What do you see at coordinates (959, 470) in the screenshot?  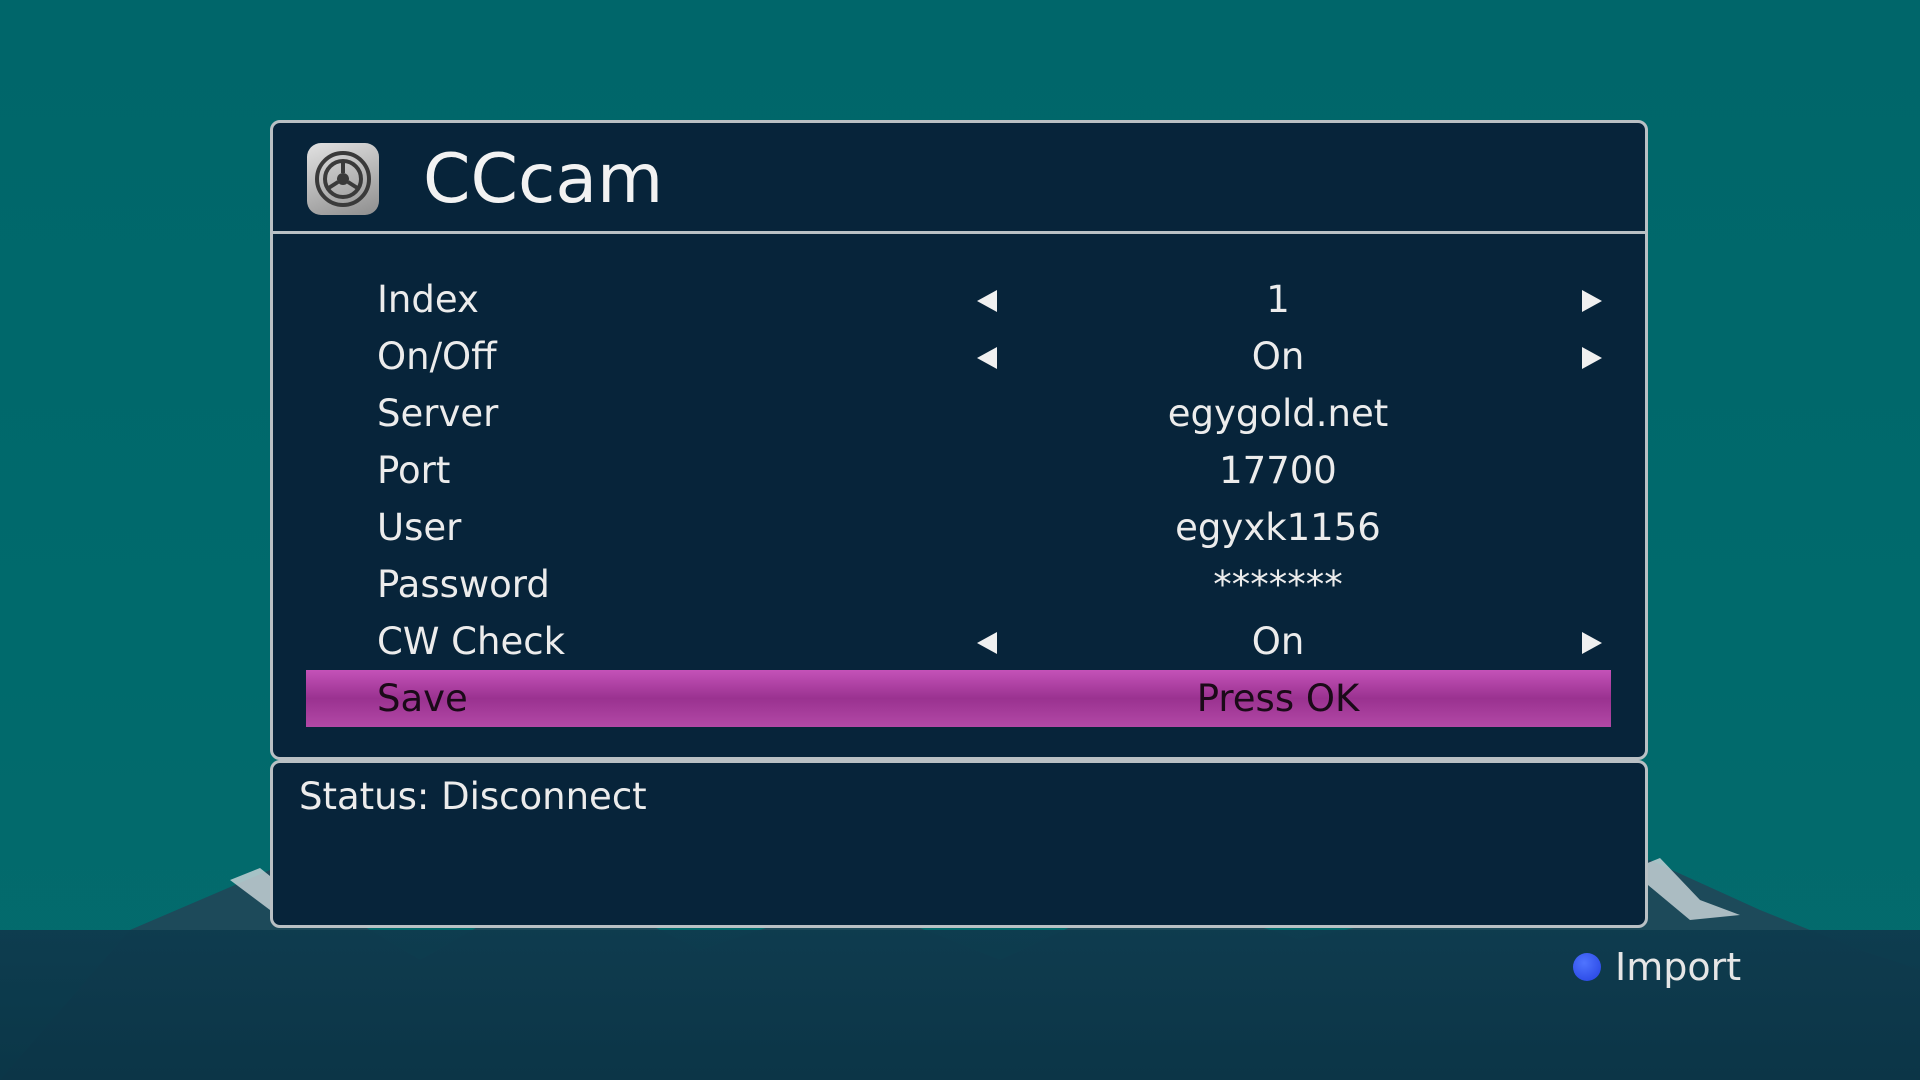 I see `row-port: Port 17700` at bounding box center [959, 470].